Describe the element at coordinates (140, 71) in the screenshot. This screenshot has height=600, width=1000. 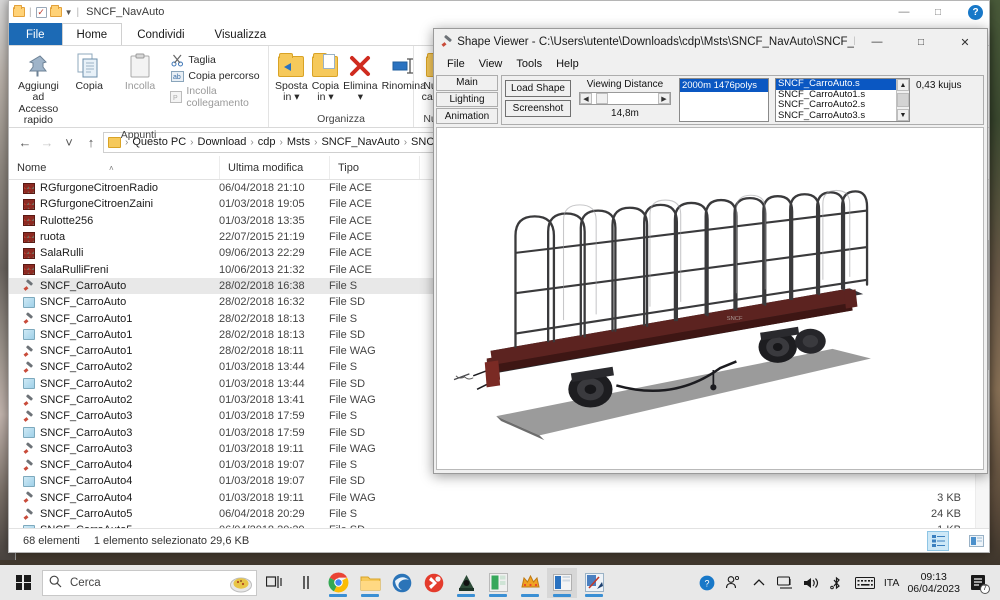
I see `paste-button: Incolla` at that location.